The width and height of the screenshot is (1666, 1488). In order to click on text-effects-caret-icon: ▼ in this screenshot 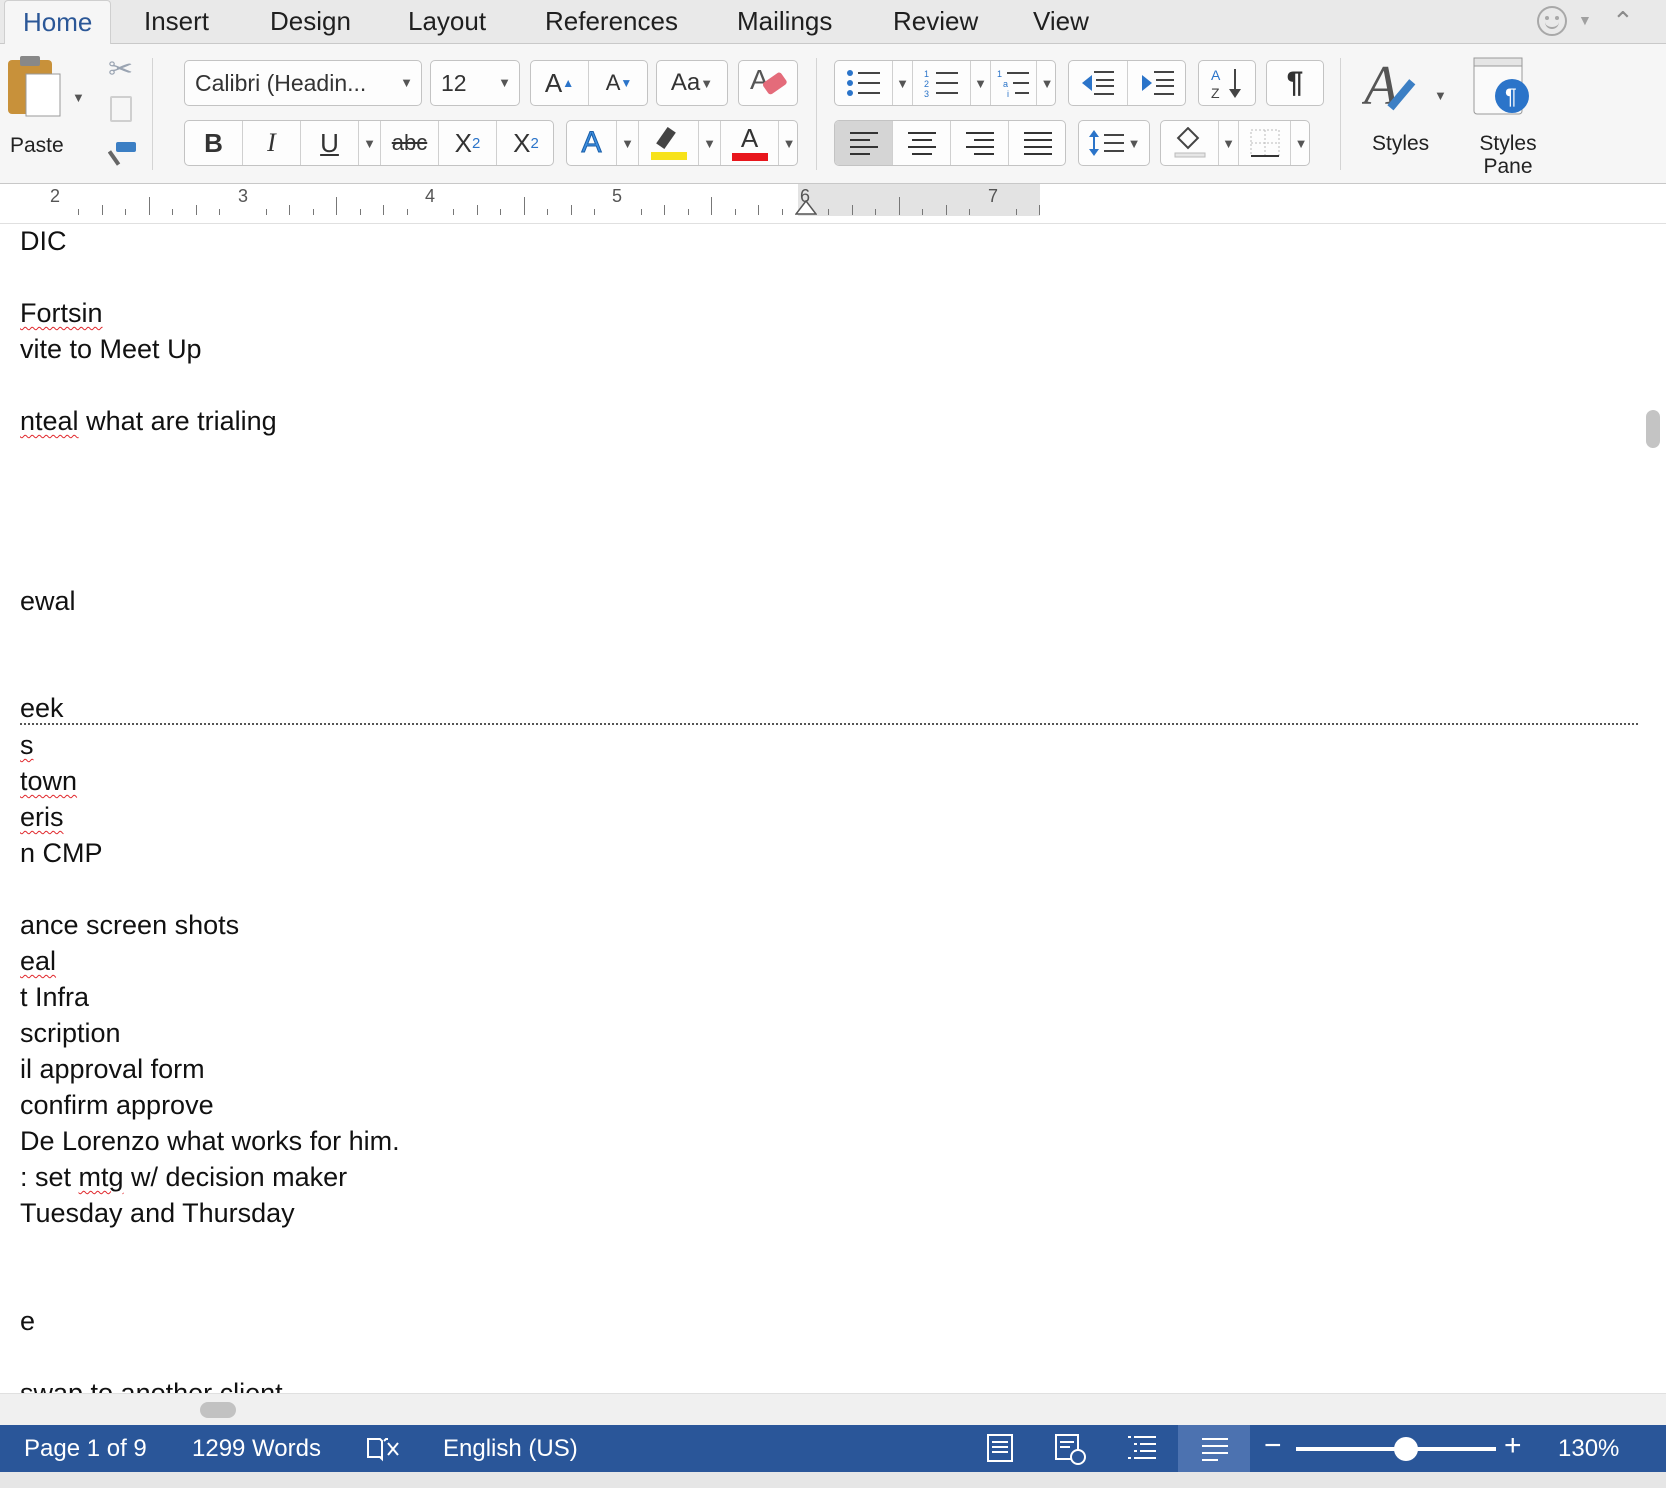, I will do `click(628, 143)`.